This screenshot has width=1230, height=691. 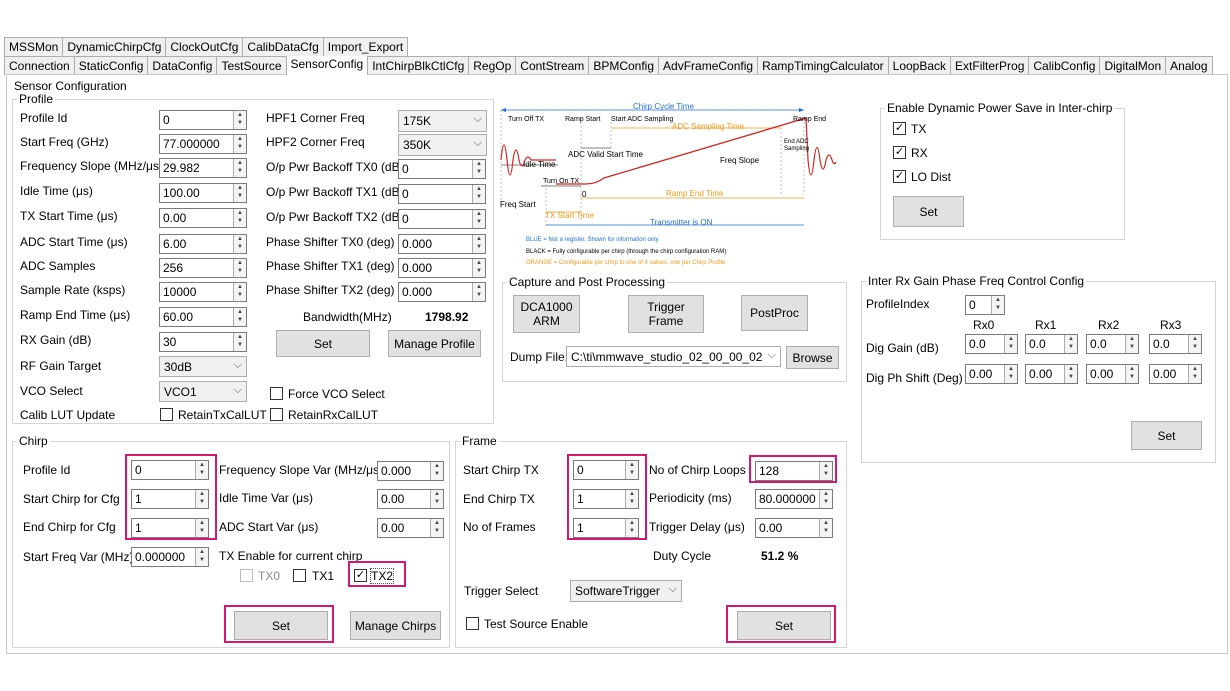 What do you see at coordinates (794, 471) in the screenshot?
I see `chirp-loops-input: 128 ▲ ▼` at bounding box center [794, 471].